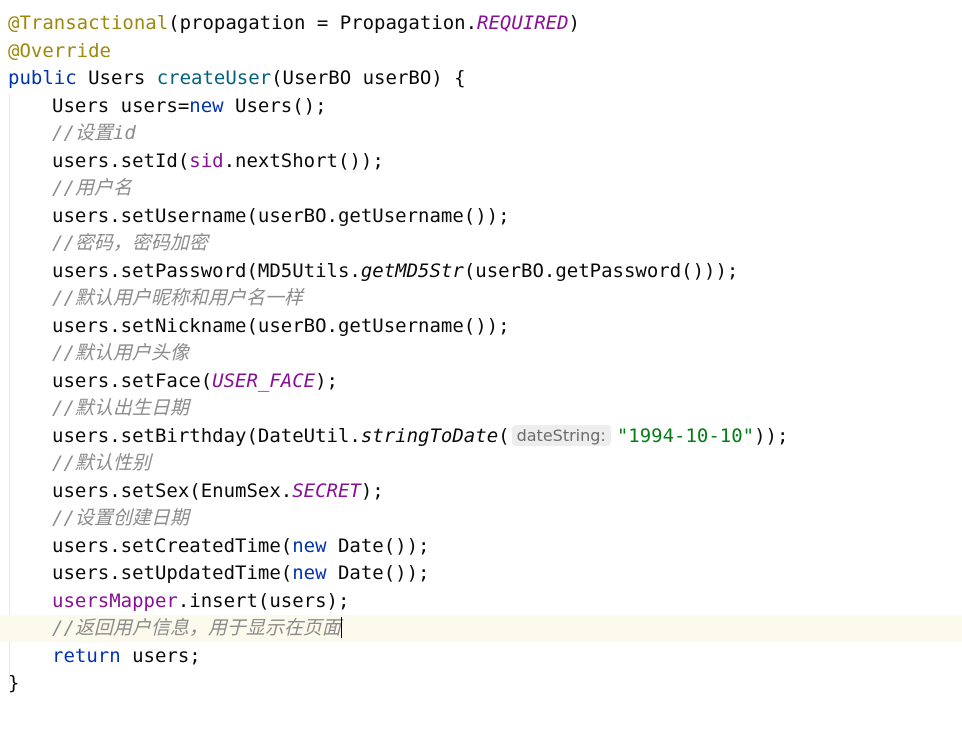 This screenshot has height=752, width=962. What do you see at coordinates (481, 683) in the screenshot?
I see `code-line-25: }` at bounding box center [481, 683].